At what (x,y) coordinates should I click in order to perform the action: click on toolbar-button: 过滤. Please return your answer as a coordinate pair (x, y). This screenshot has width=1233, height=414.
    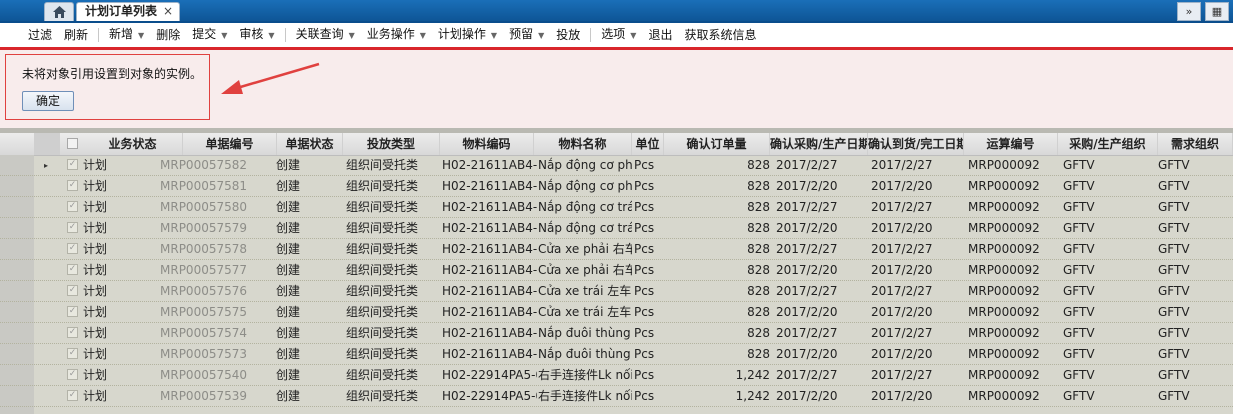
    Looking at the image, I should click on (40, 35).